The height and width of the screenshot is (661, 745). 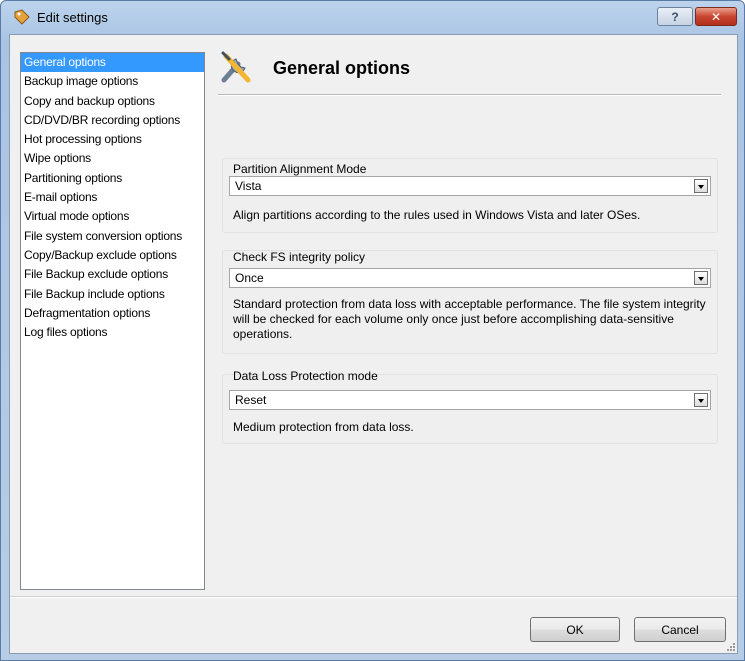 What do you see at coordinates (112, 255) in the screenshot?
I see `nav-item: Copy/Backup exclude options` at bounding box center [112, 255].